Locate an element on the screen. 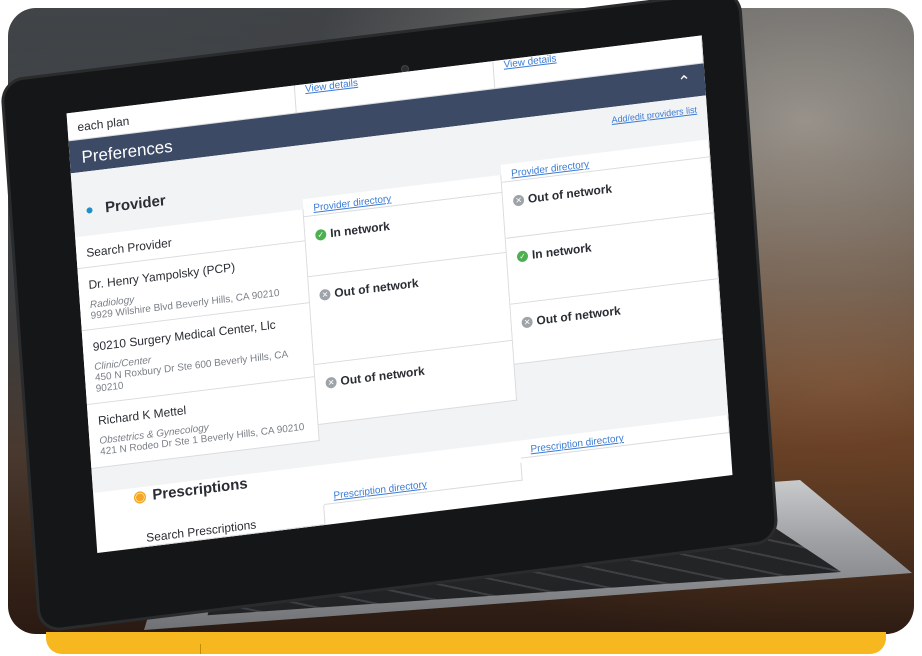 This screenshot has height=656, width=922. prescription-directory-link-1: Prescription directory is located at coordinates (422, 483).